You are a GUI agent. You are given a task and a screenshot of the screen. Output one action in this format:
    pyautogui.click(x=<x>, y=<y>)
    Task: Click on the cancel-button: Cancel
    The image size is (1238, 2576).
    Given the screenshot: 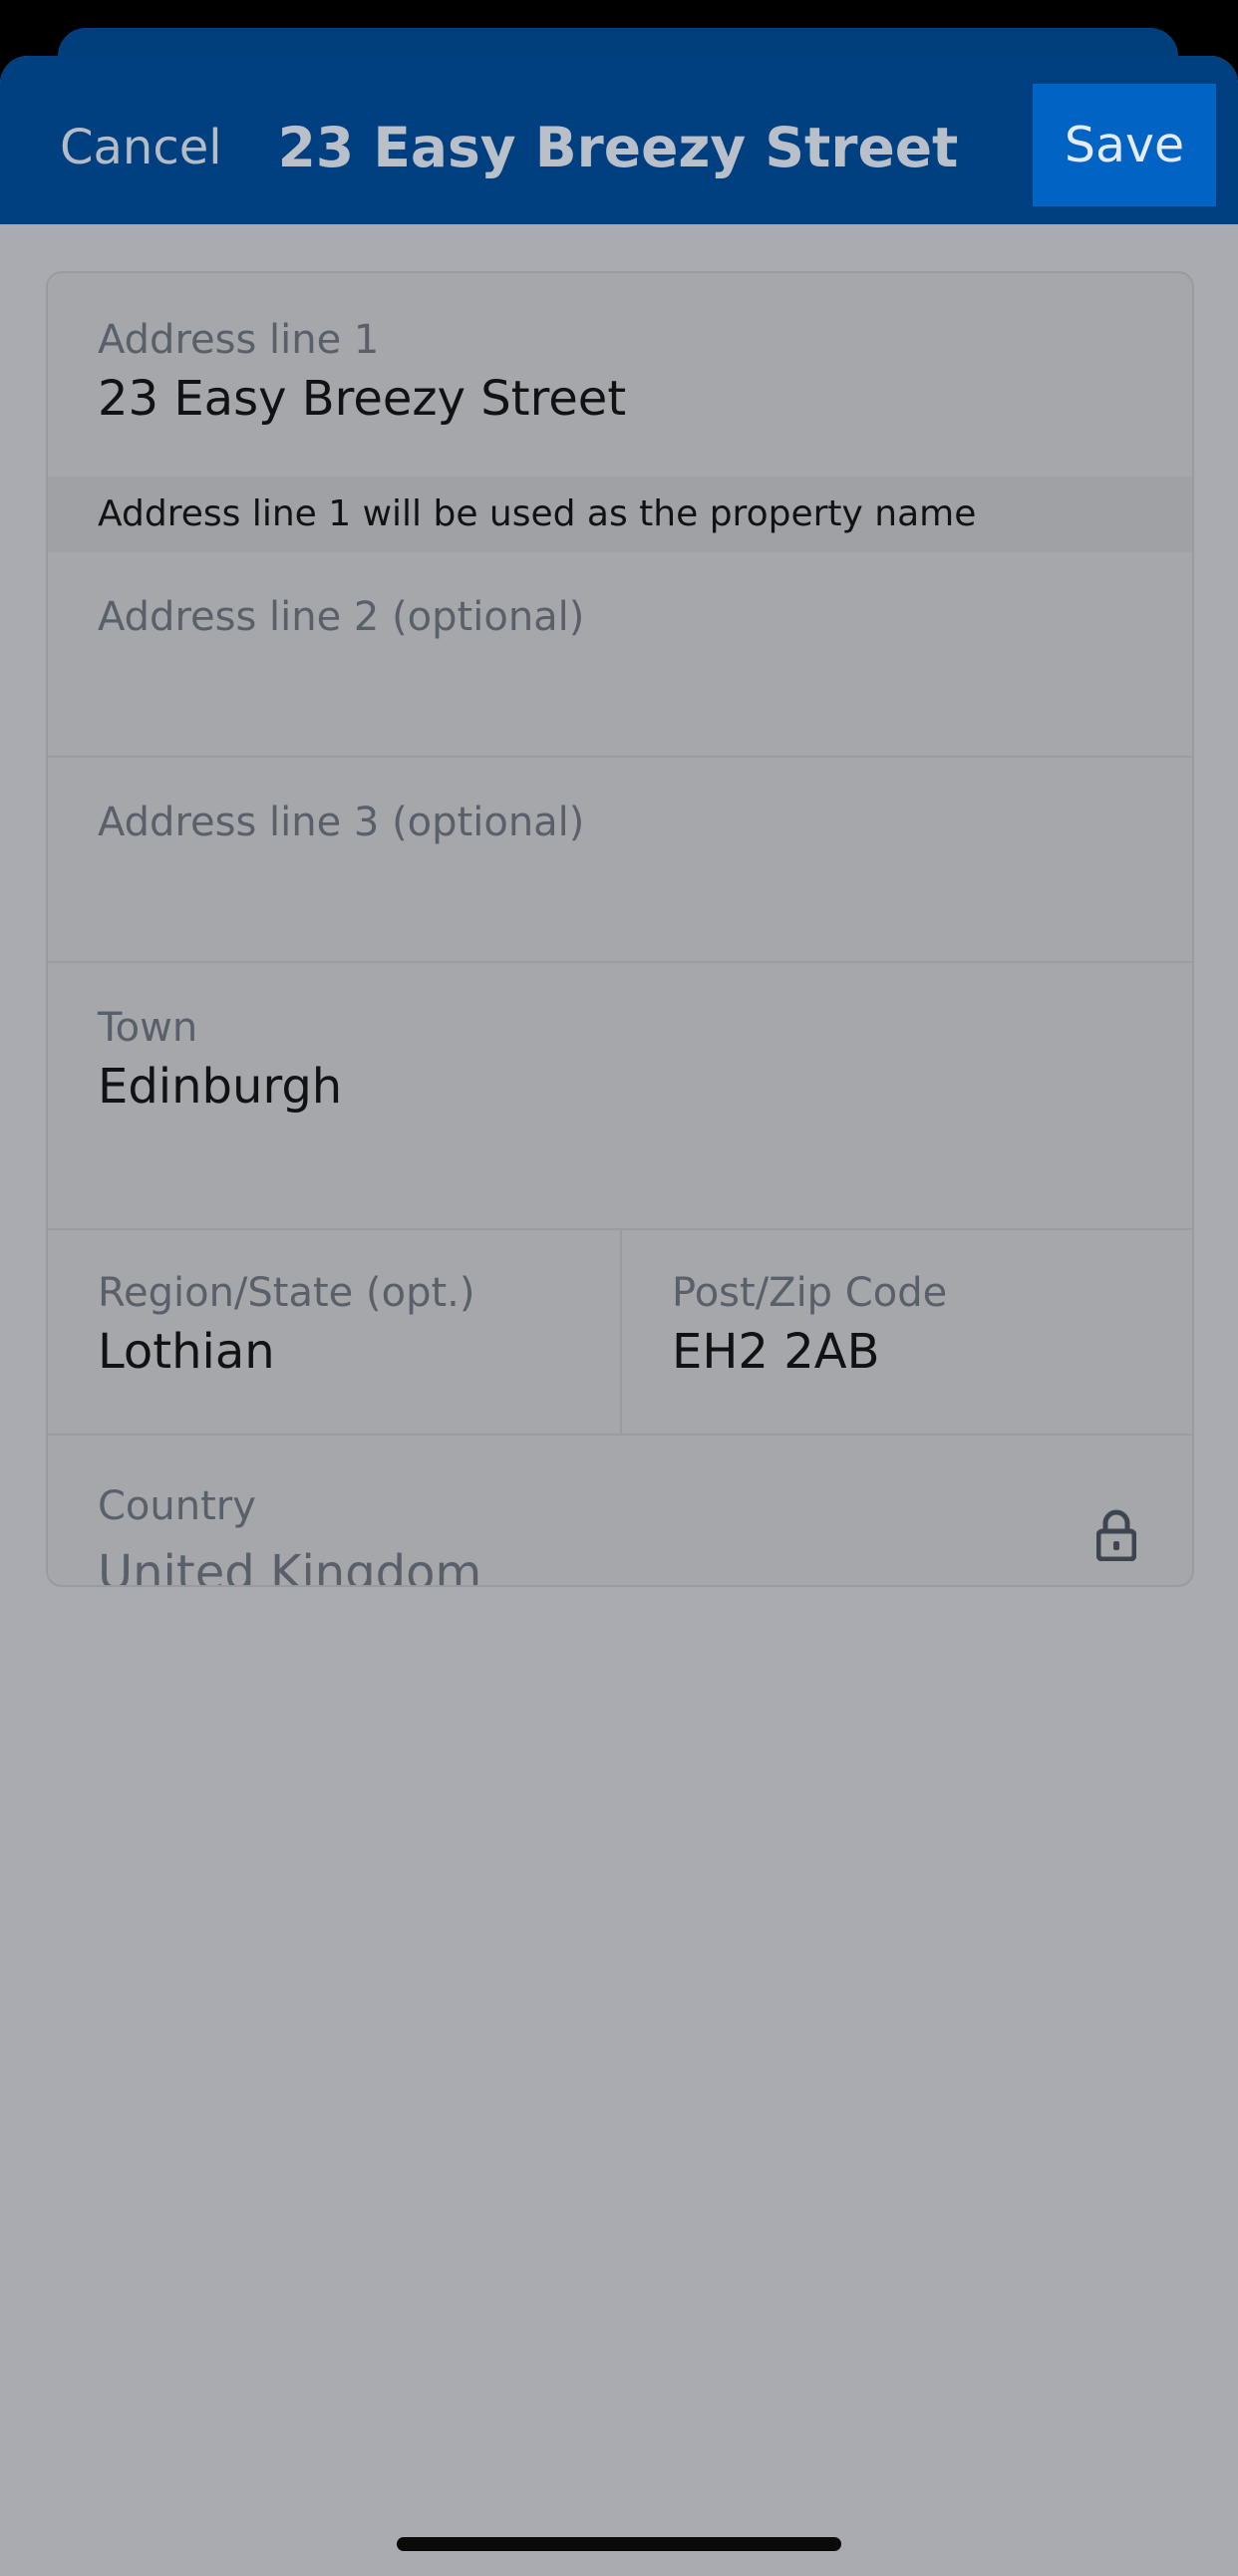 What is the action you would take?
    pyautogui.click(x=141, y=147)
    